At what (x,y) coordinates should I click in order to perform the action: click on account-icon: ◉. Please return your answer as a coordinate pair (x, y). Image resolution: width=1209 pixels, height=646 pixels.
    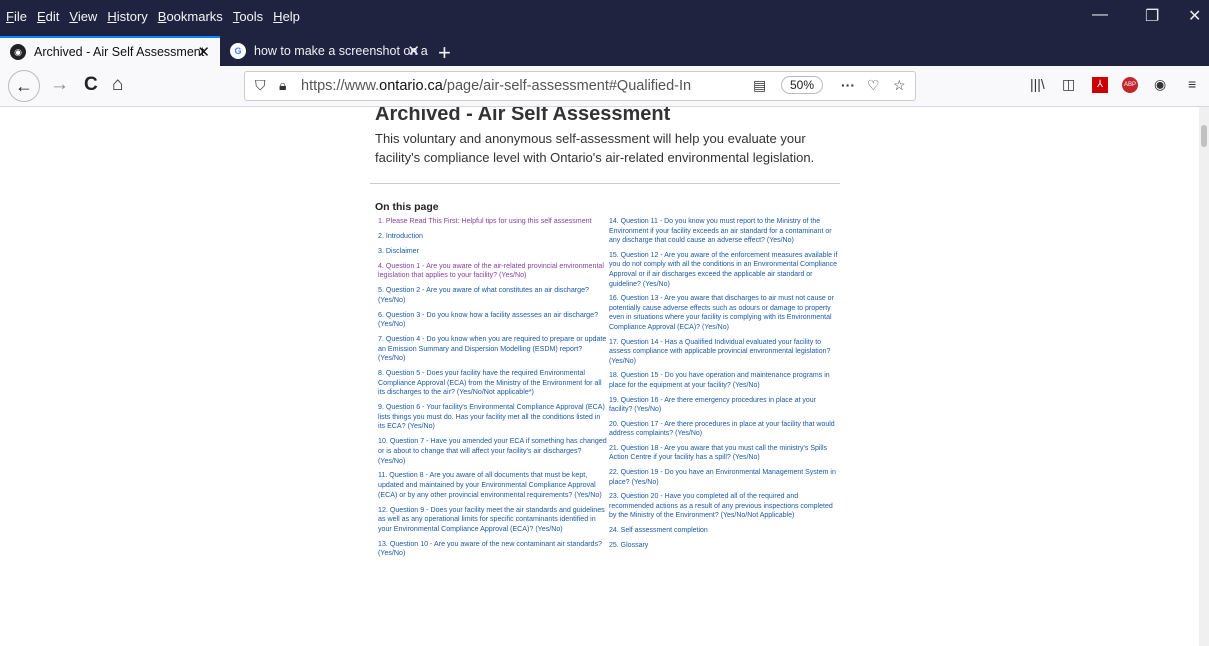
    Looking at the image, I should click on (1160, 84).